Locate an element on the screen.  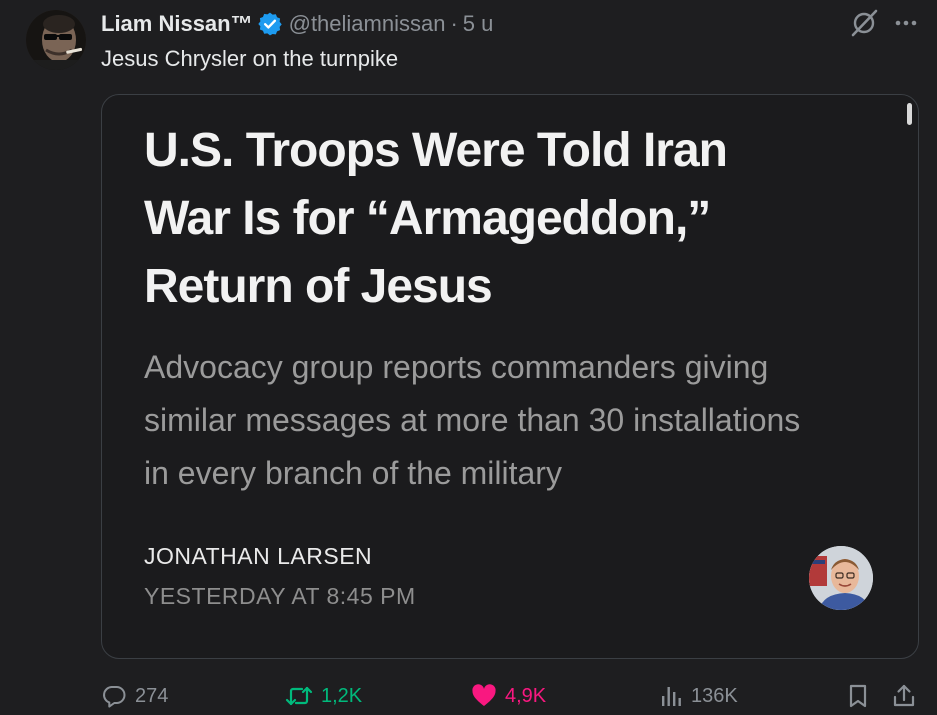
like-button: 4,9K is located at coordinates (508, 696).